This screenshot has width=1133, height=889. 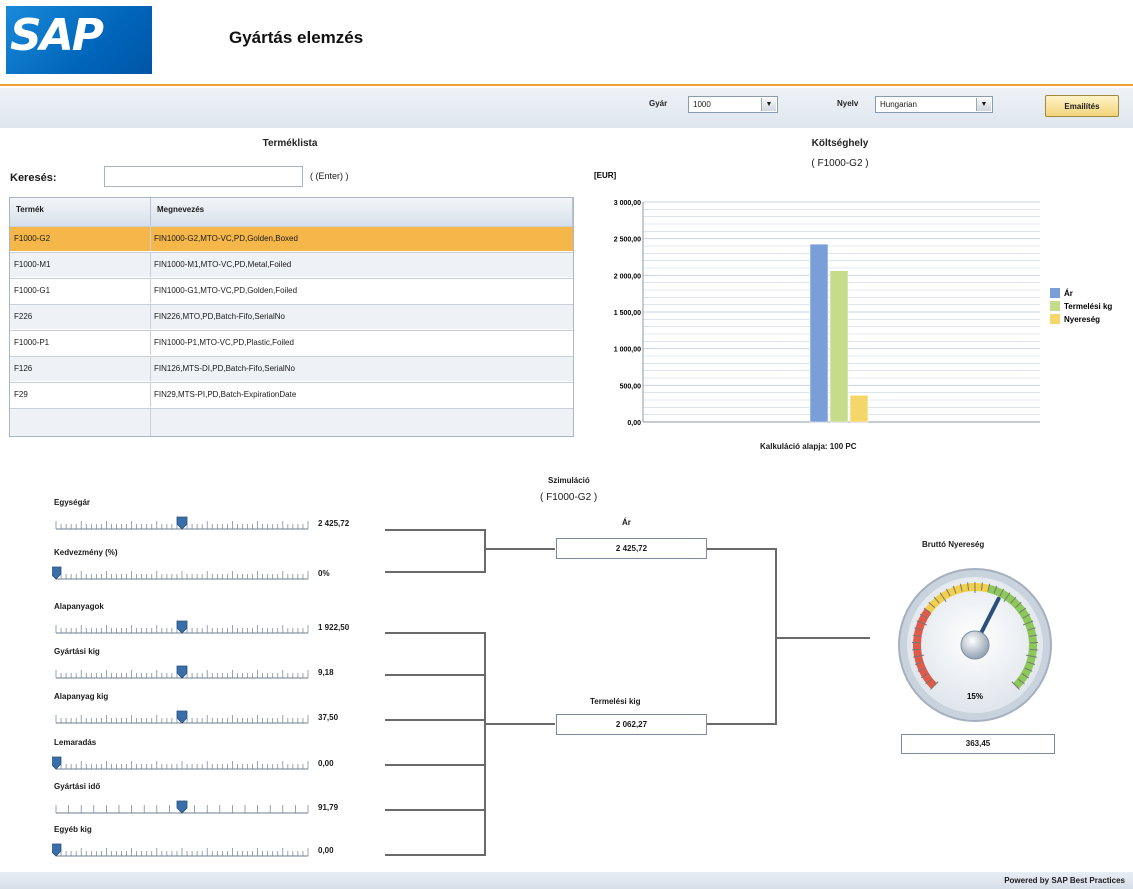 I want to click on slider-value: 2 425,72, so click(x=334, y=523).